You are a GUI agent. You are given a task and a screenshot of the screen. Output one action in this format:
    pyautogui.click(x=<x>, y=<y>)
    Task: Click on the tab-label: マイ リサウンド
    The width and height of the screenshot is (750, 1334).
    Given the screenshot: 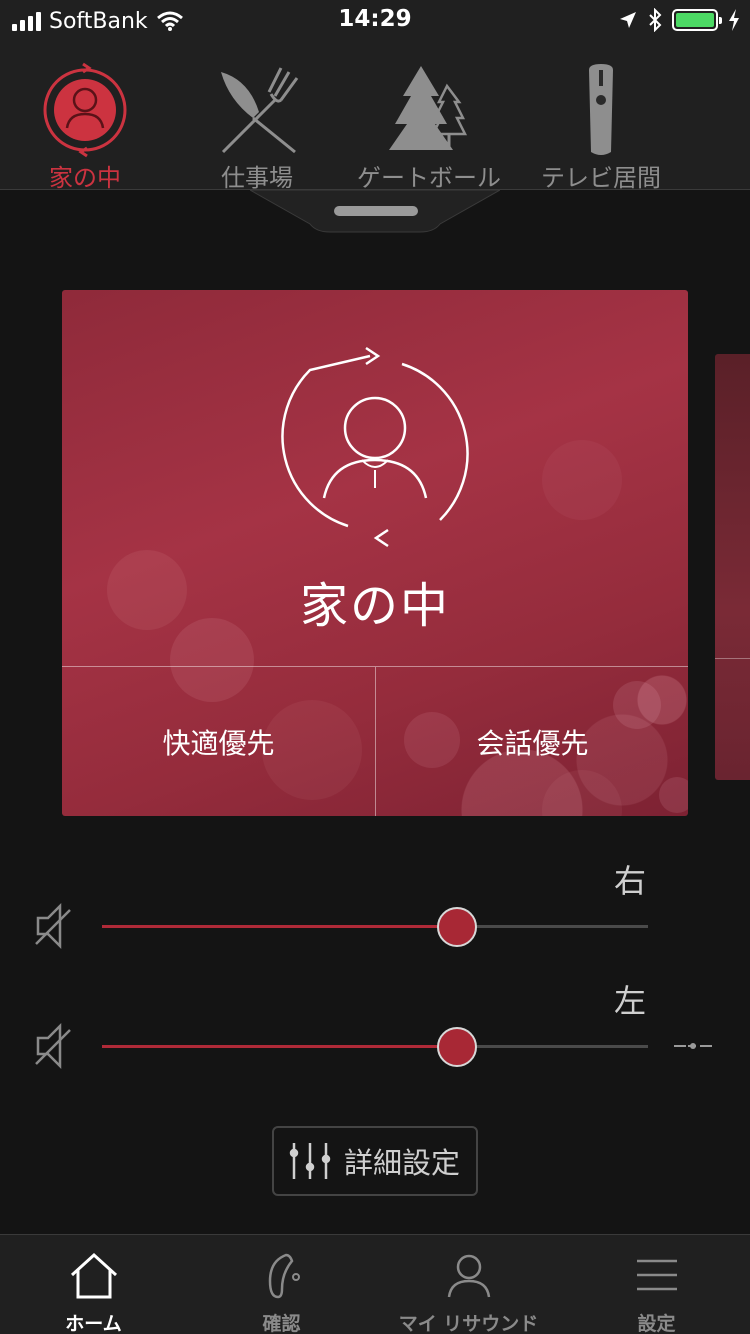 What is the action you would take?
    pyautogui.click(x=468, y=1323)
    